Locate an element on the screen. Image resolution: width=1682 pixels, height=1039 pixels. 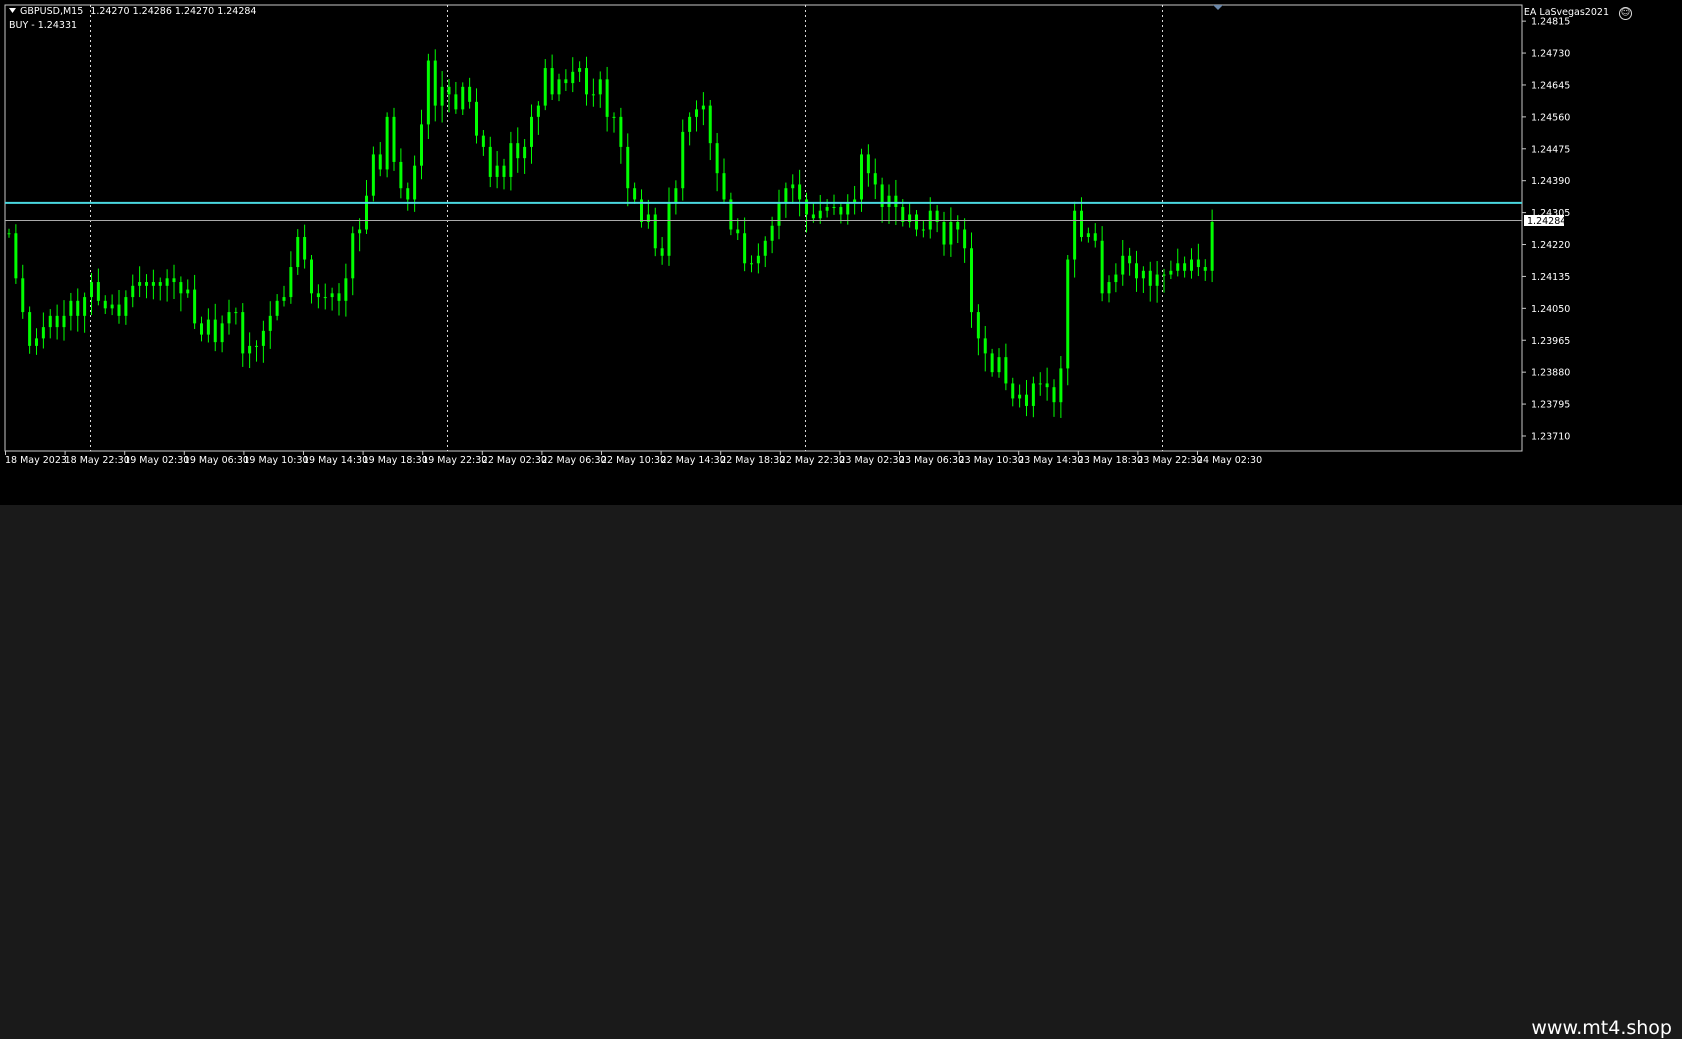
y-tick-label: 1.23965 is located at coordinates (1550, 341).